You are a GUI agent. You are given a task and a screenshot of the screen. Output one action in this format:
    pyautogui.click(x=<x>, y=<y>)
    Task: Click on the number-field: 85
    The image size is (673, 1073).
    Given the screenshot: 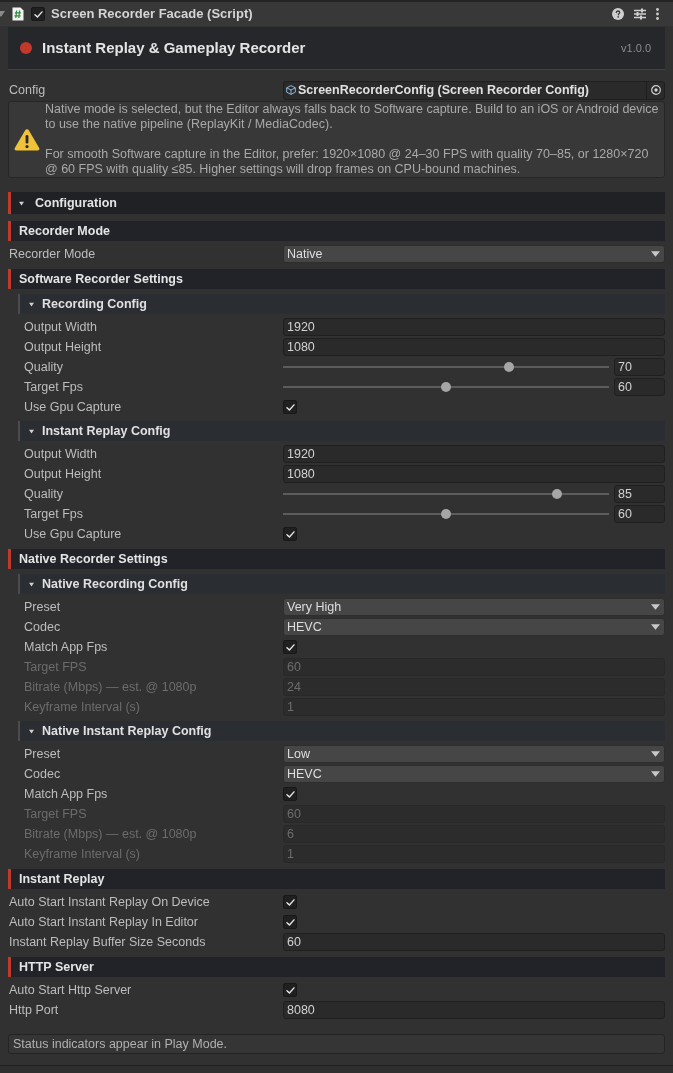 What is the action you would take?
    pyautogui.click(x=639, y=494)
    